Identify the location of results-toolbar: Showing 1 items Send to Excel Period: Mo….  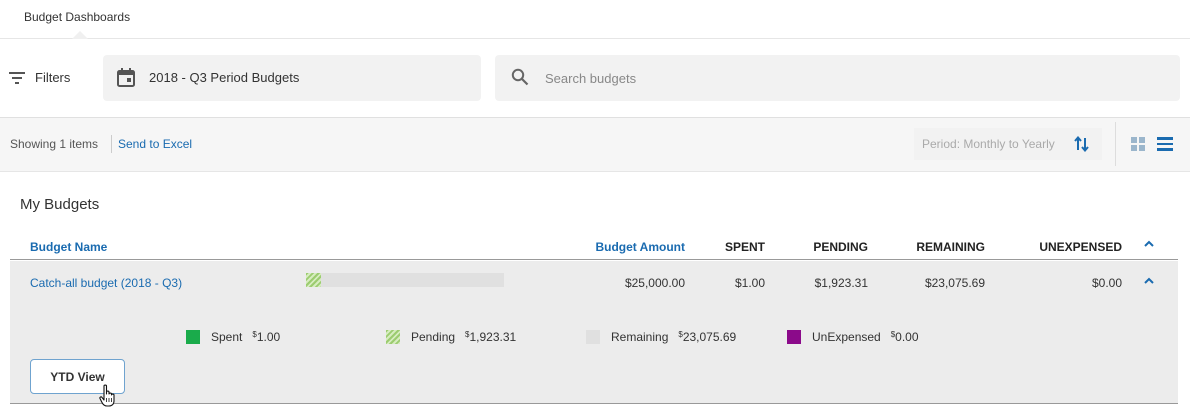
(595, 144).